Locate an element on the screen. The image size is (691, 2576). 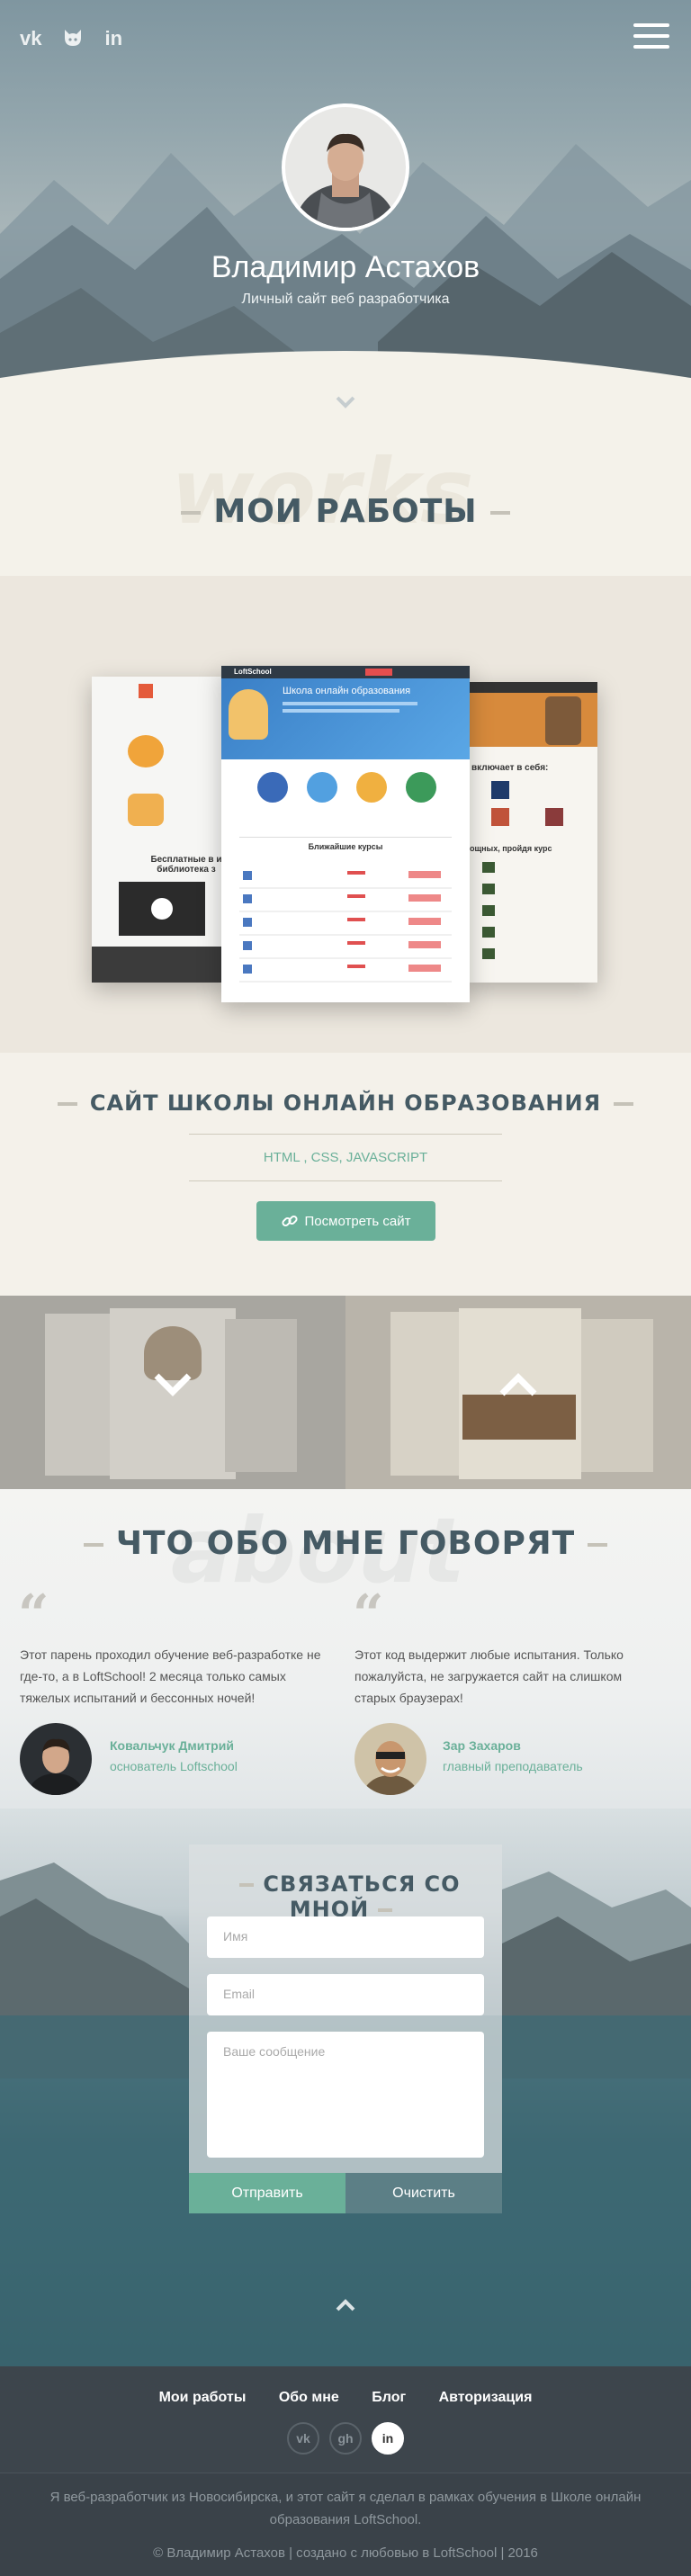
footer-link-about: Обо мне is located at coordinates (309, 2397).